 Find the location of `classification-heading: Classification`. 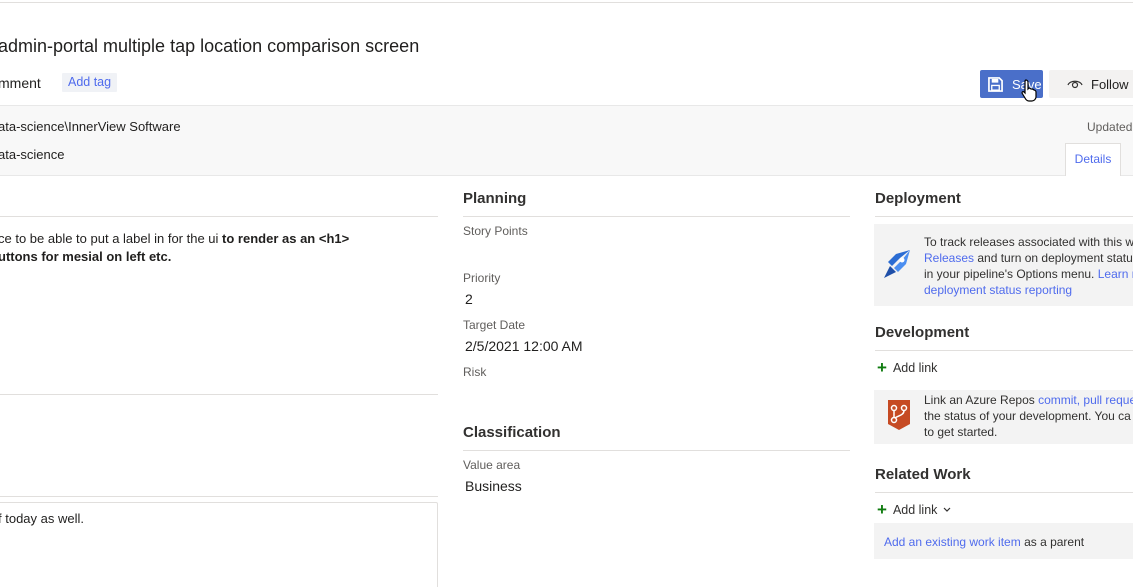

classification-heading: Classification is located at coordinates (512, 432).